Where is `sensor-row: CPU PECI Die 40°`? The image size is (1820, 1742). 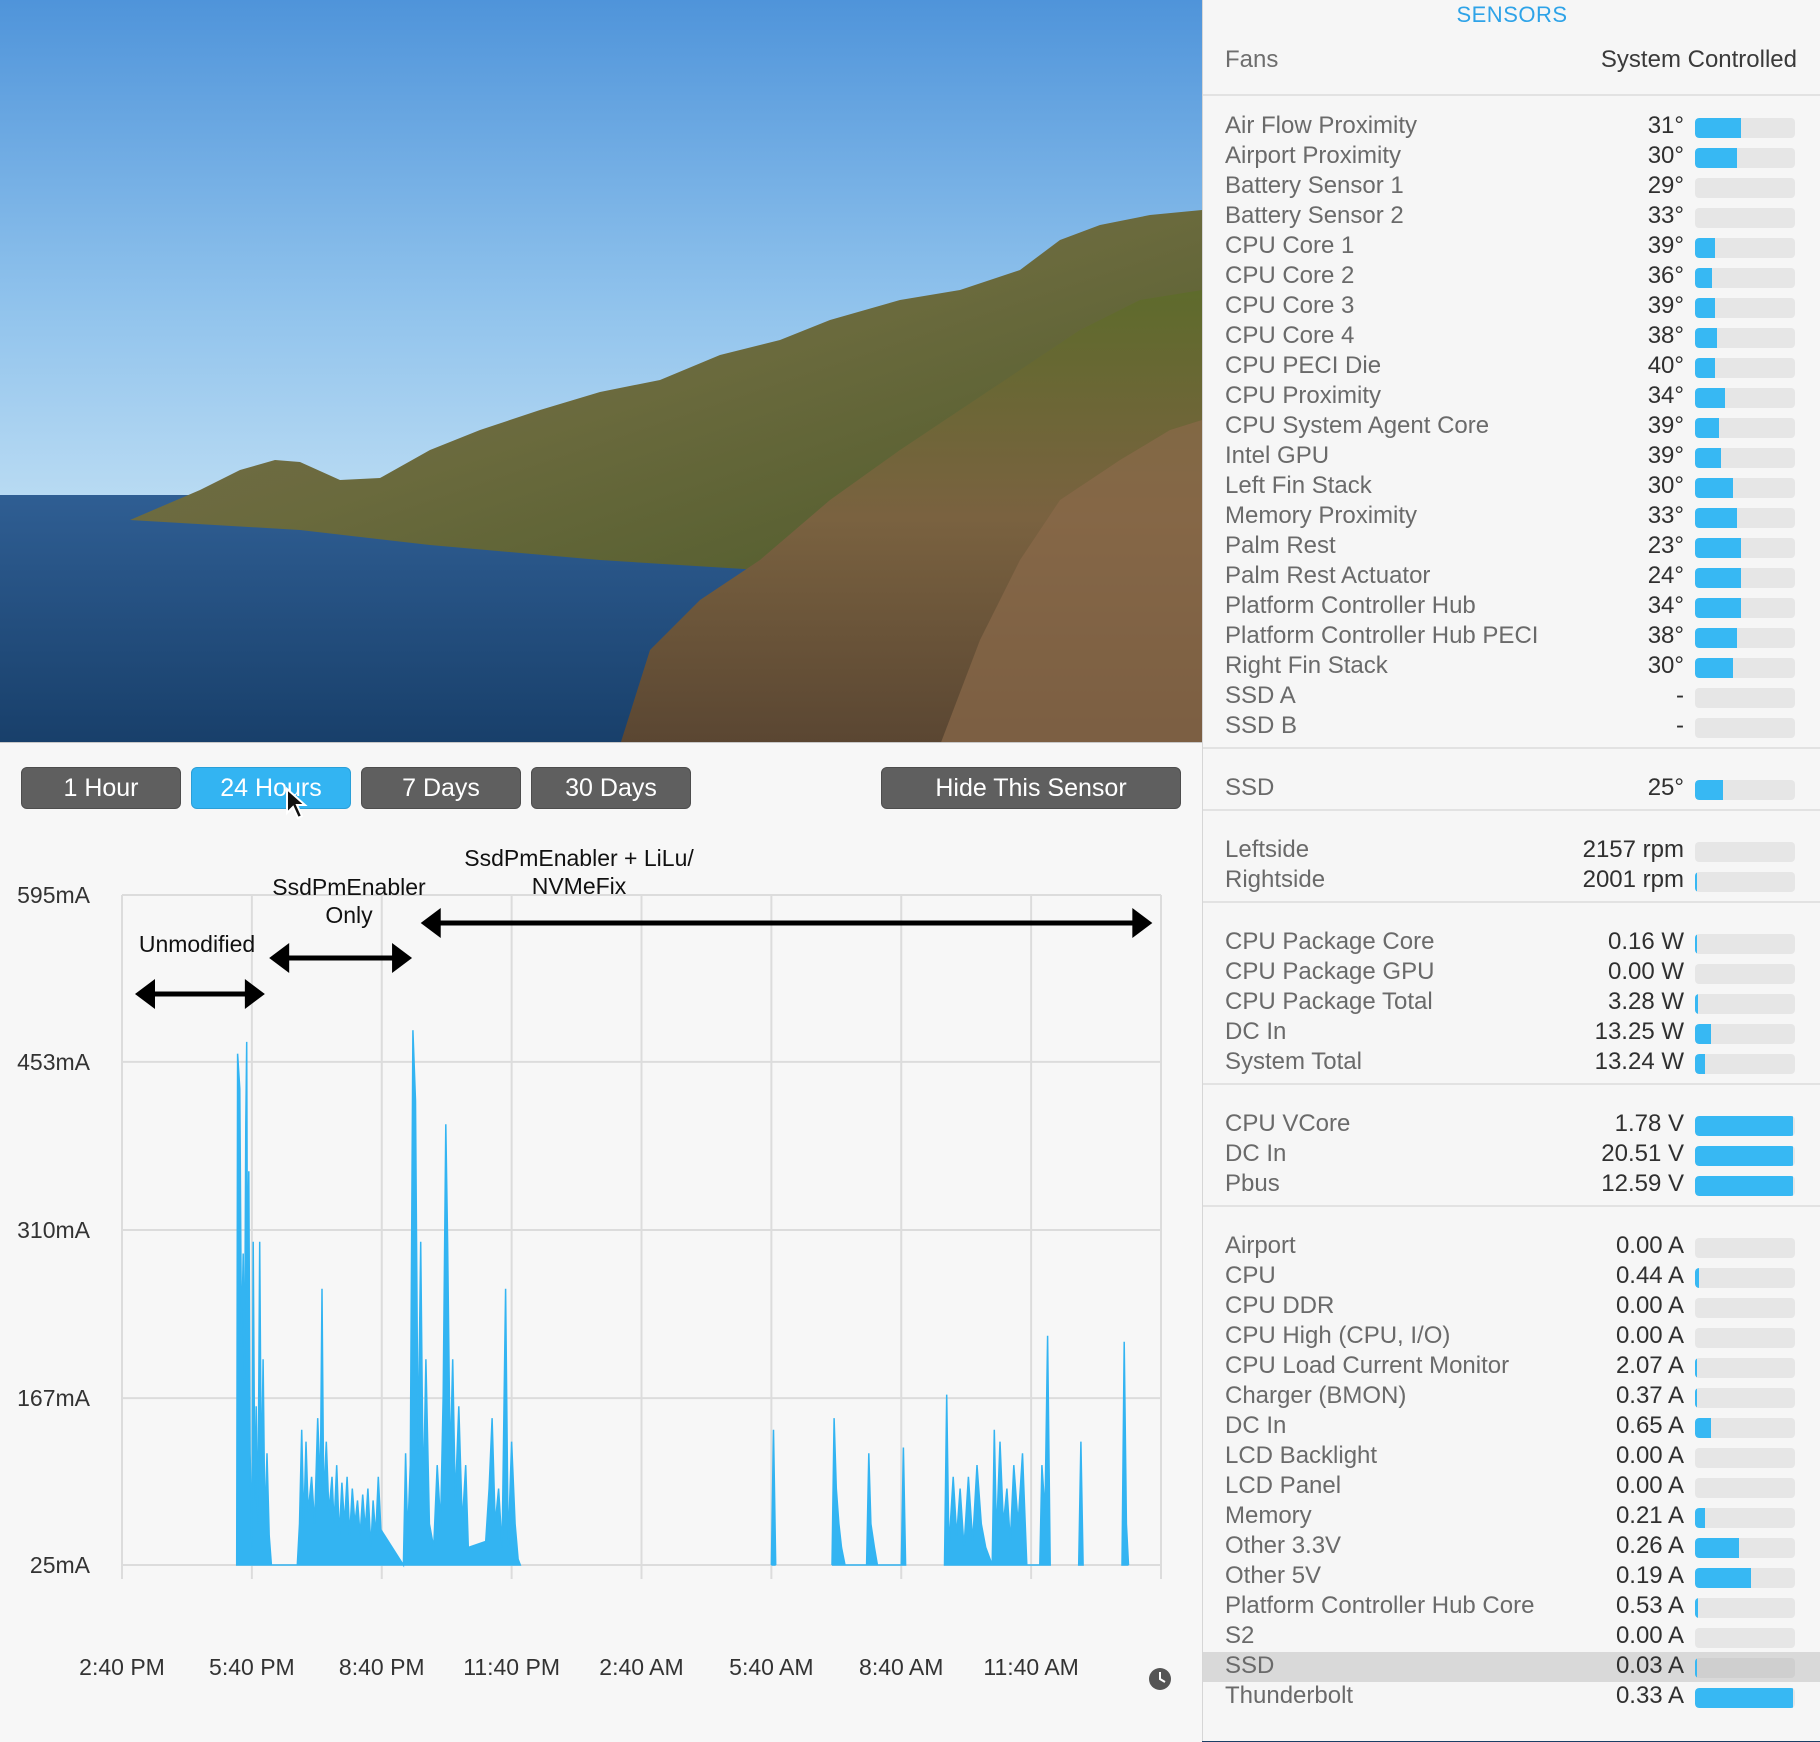 sensor-row: CPU PECI Die 40° is located at coordinates (1511, 367).